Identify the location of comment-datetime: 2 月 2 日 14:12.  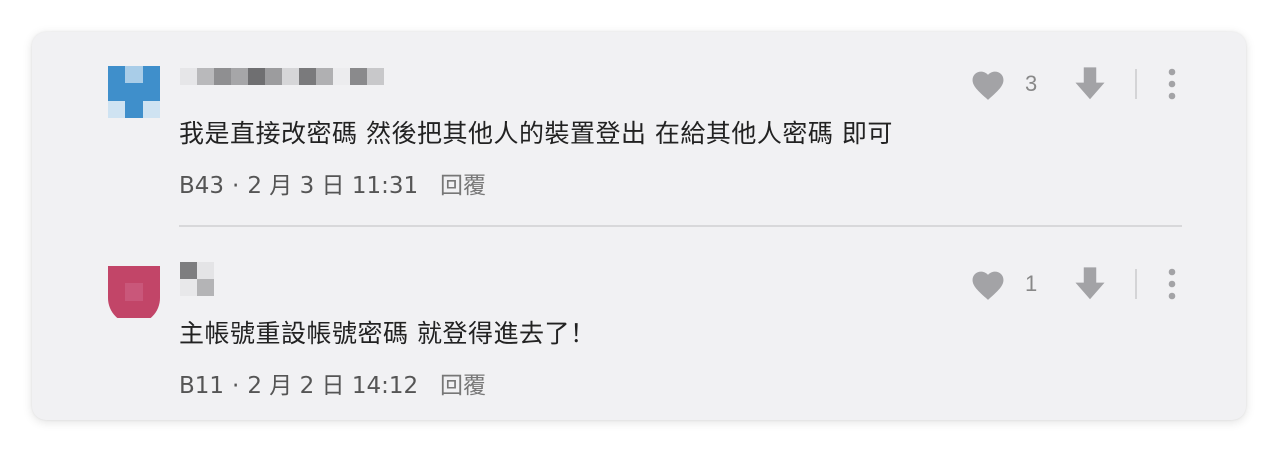
(333, 386).